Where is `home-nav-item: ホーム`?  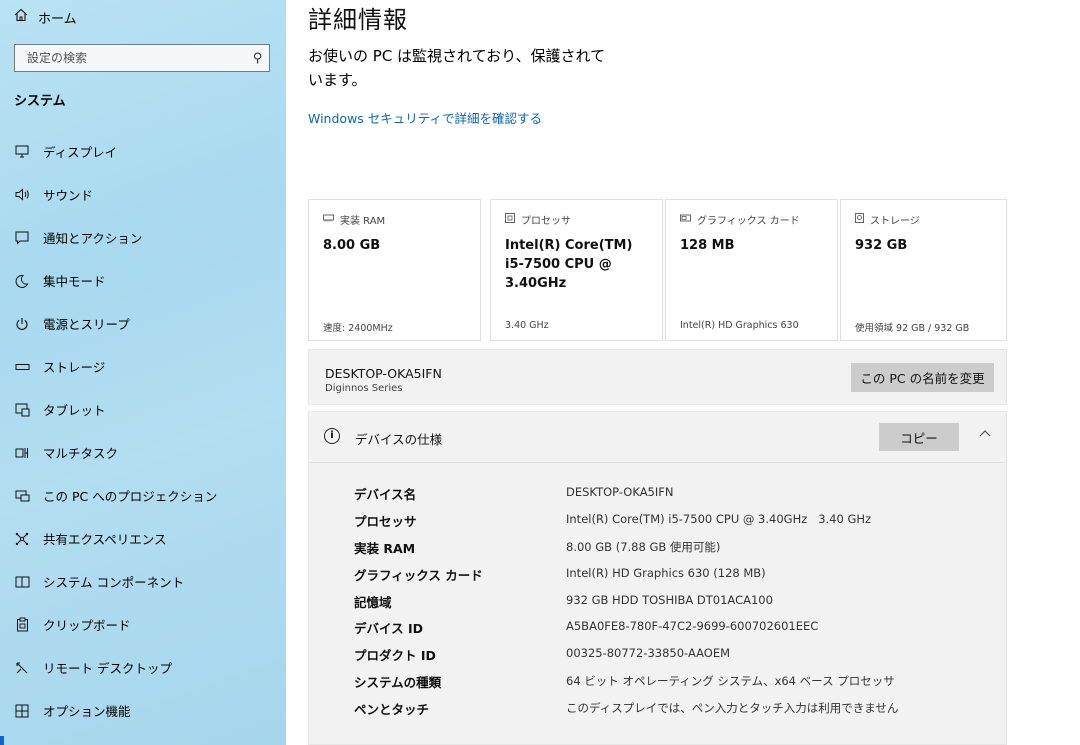
home-nav-item: ホーム is located at coordinates (45, 17).